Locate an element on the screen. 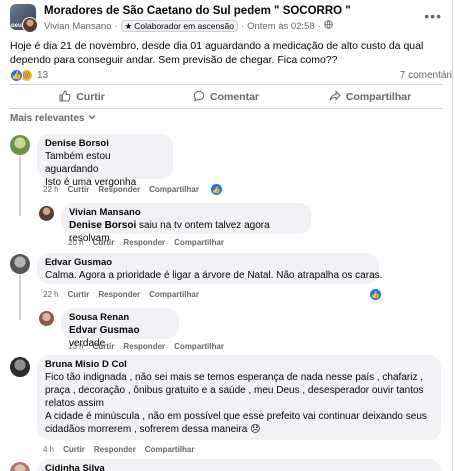  comments-count: 7 comentári is located at coordinates (426, 75).